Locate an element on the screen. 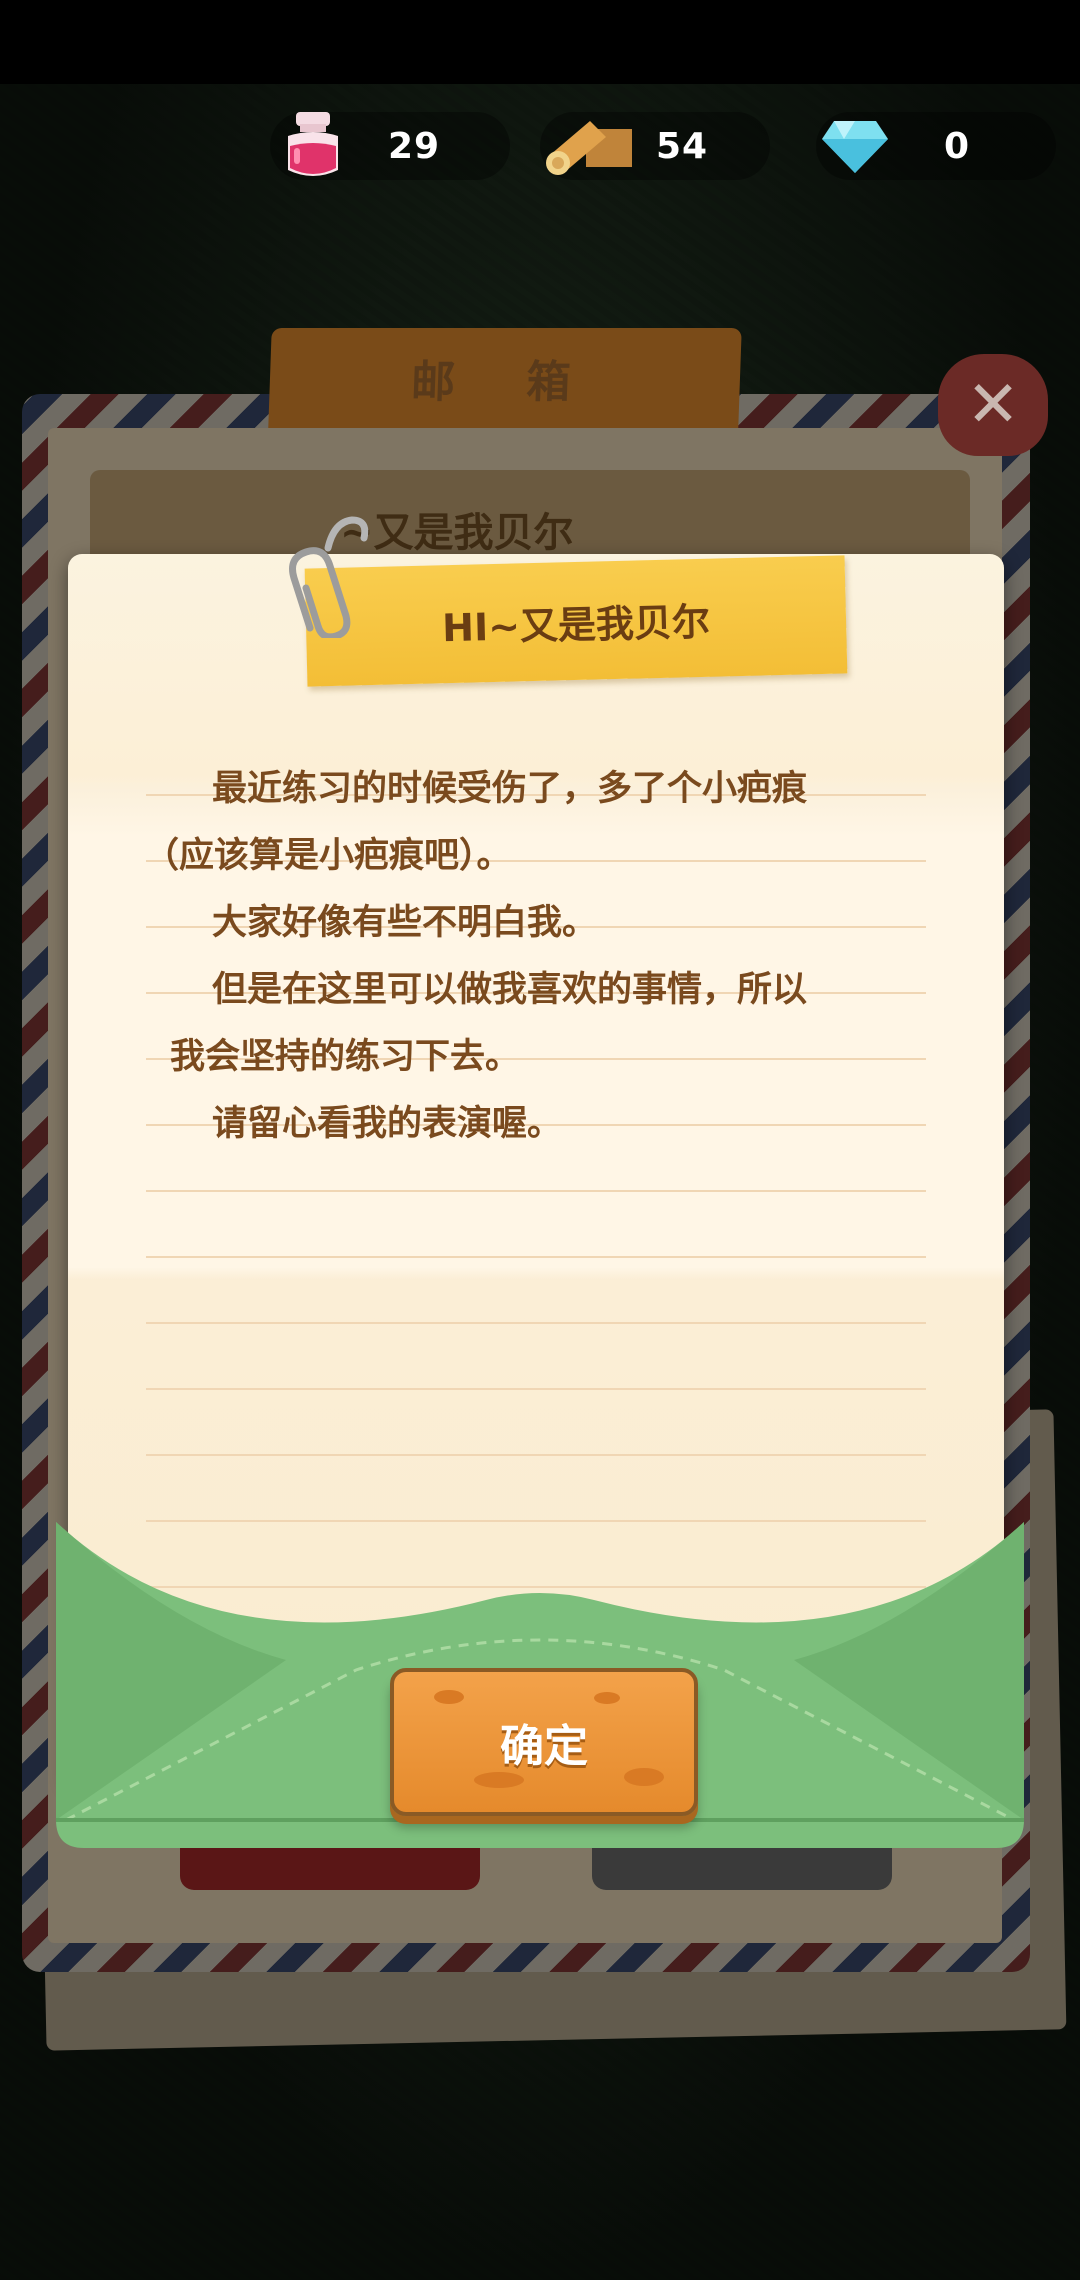  confirm-button: 确定 is located at coordinates (544, 1742).